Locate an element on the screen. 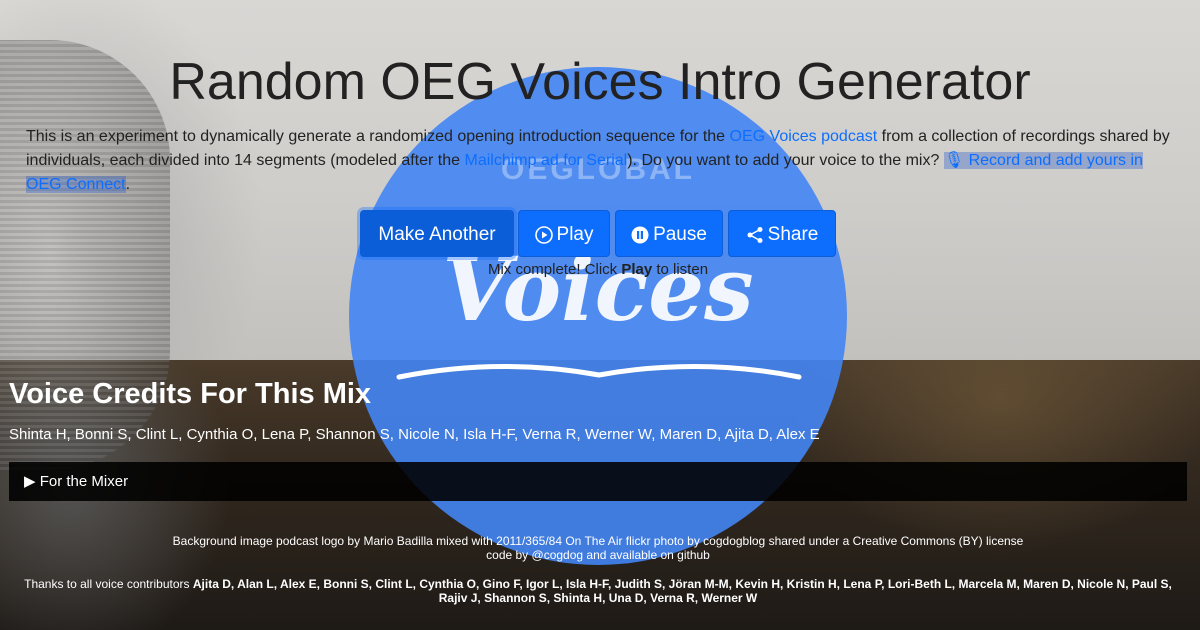  pause-circle-icon is located at coordinates (640, 235).